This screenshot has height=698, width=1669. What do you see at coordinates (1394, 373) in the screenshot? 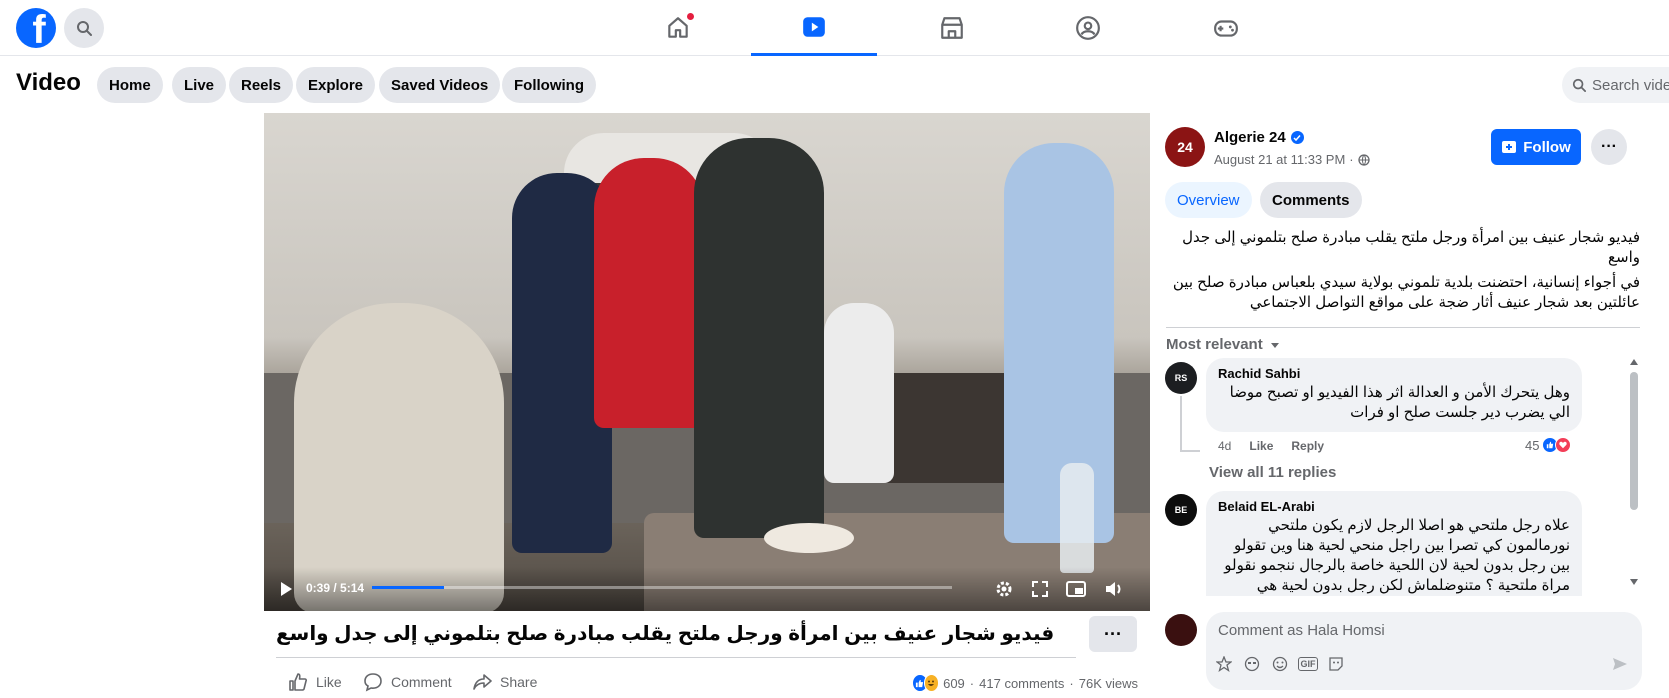
I see `comment-author: Rachid Sahbi` at bounding box center [1394, 373].